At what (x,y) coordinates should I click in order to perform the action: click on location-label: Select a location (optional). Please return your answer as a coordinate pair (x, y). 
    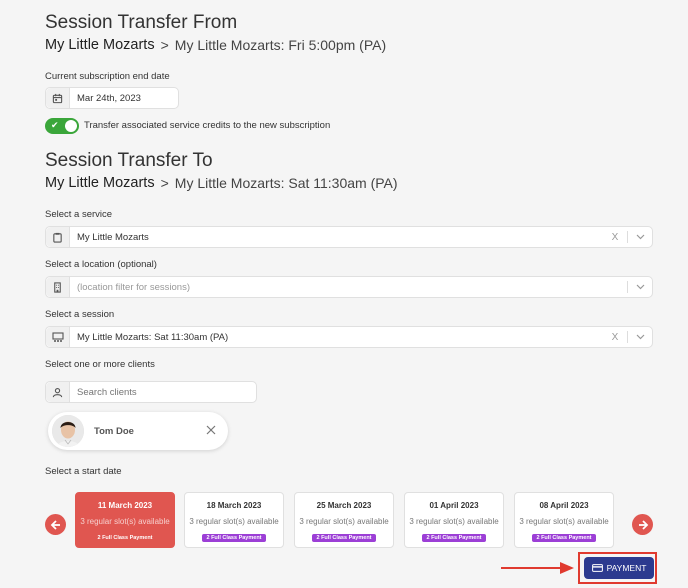
    Looking at the image, I should click on (101, 264).